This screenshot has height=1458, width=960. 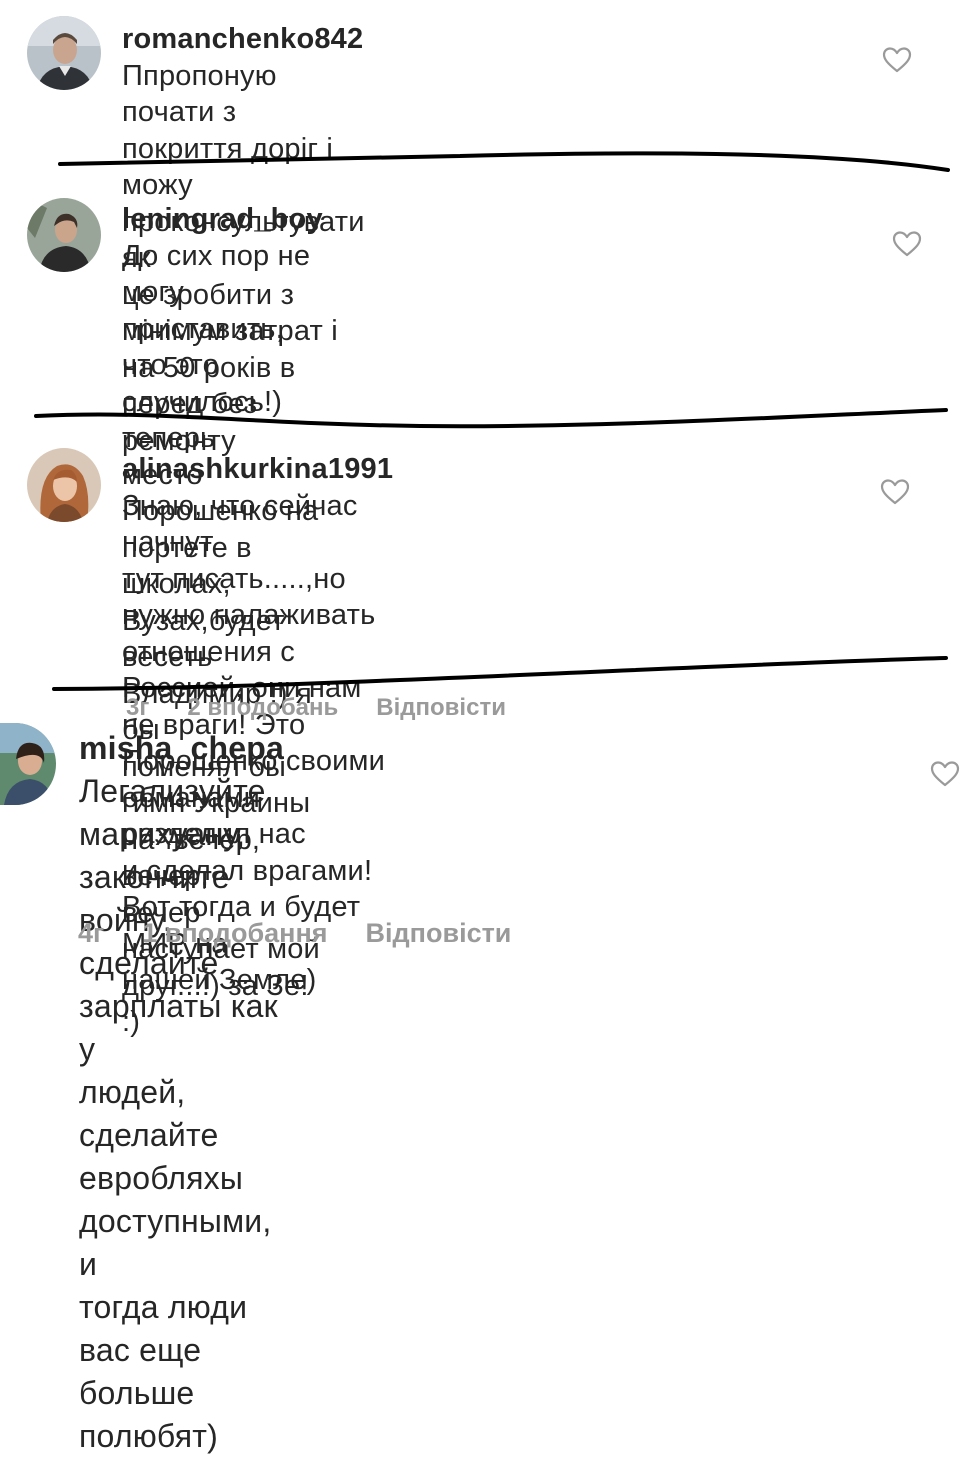 What do you see at coordinates (178, 963) in the screenshot?
I see `comment-text: закончите войну, сделайте зарплаты как у` at bounding box center [178, 963].